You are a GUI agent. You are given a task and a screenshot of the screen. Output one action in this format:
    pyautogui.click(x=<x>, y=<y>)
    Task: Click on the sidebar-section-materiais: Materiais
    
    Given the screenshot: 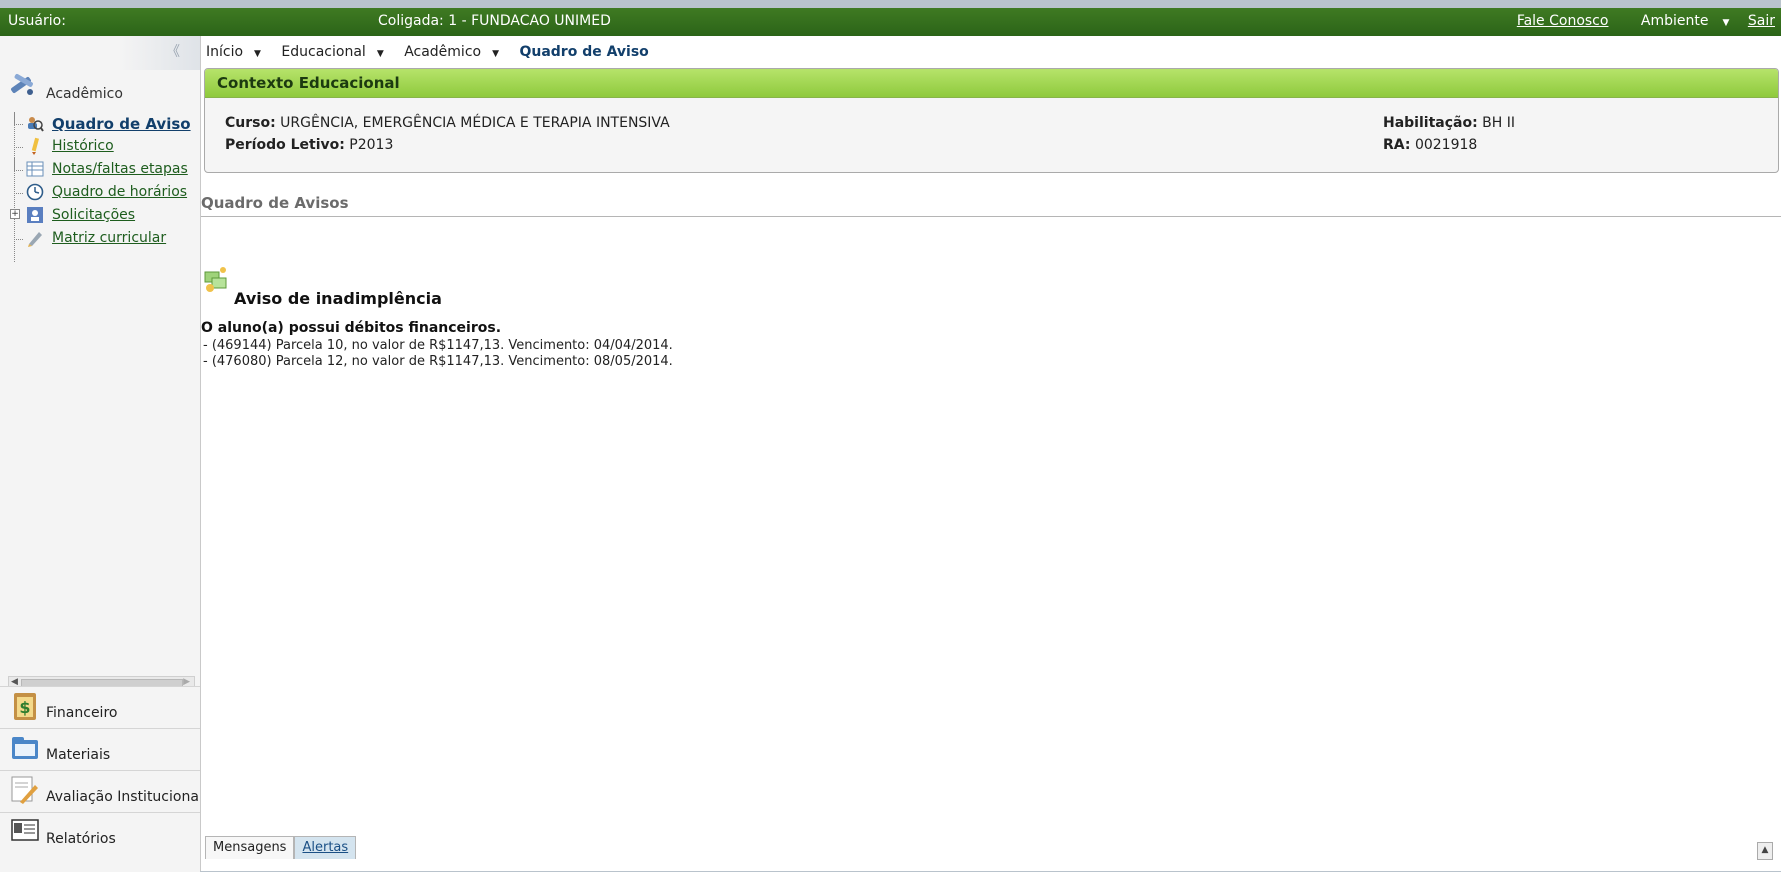 What is the action you would take?
    pyautogui.click(x=100, y=749)
    